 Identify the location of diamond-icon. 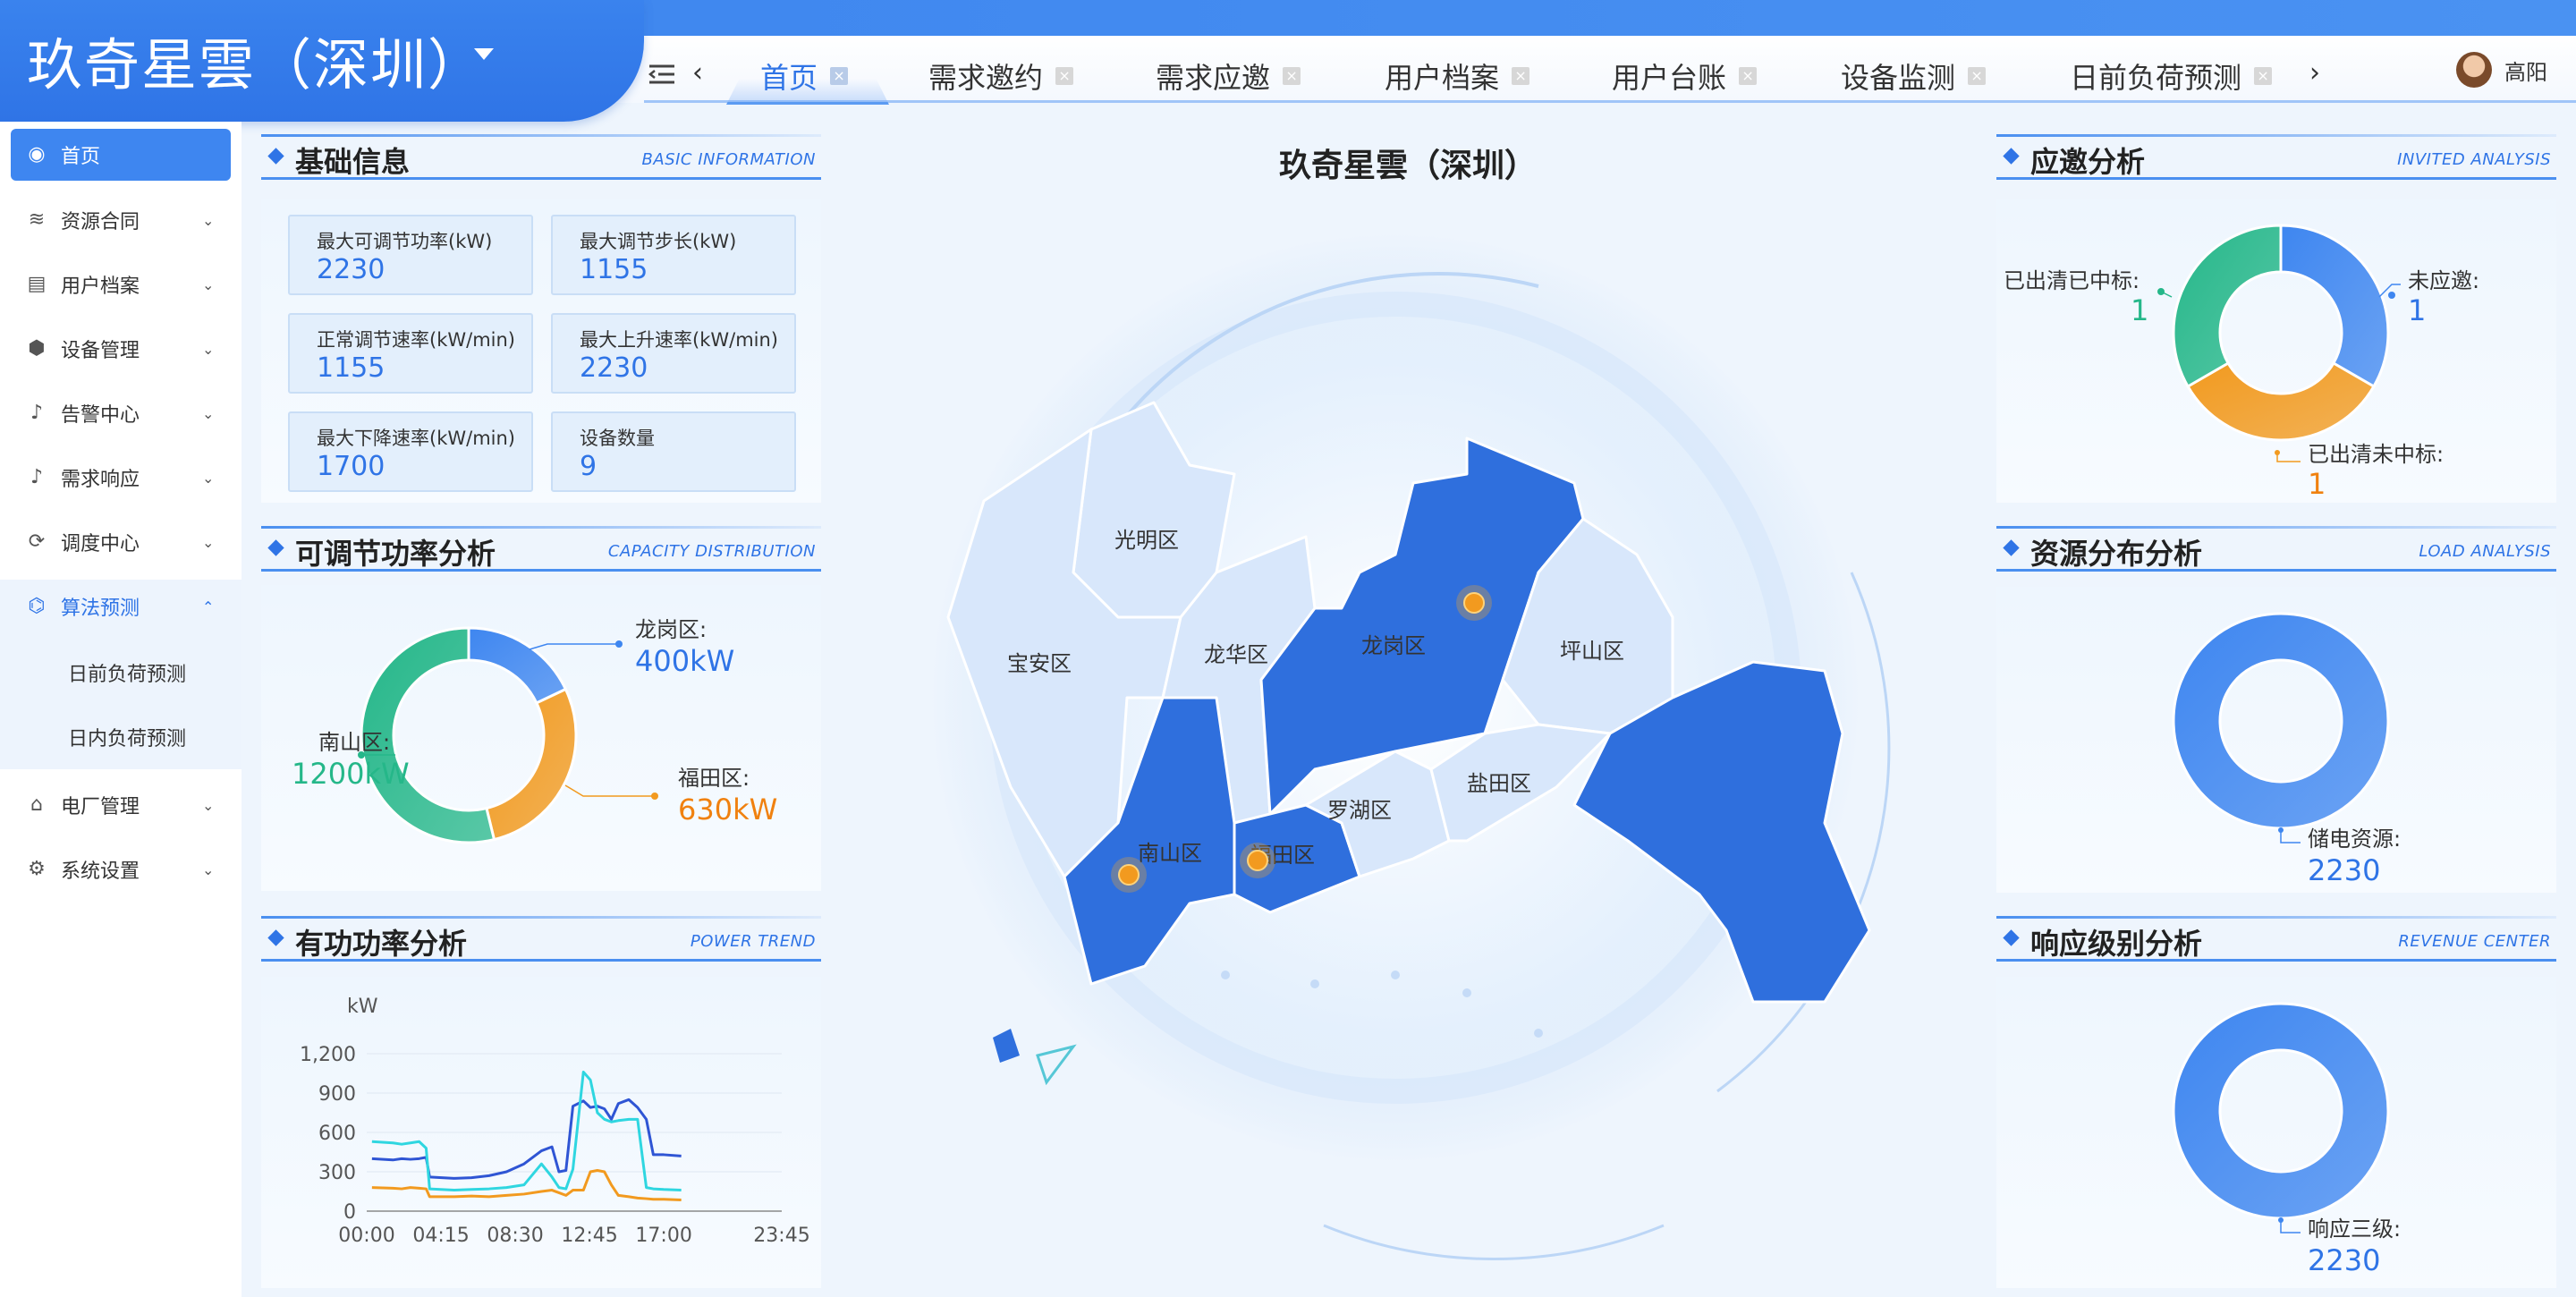
(2011, 547).